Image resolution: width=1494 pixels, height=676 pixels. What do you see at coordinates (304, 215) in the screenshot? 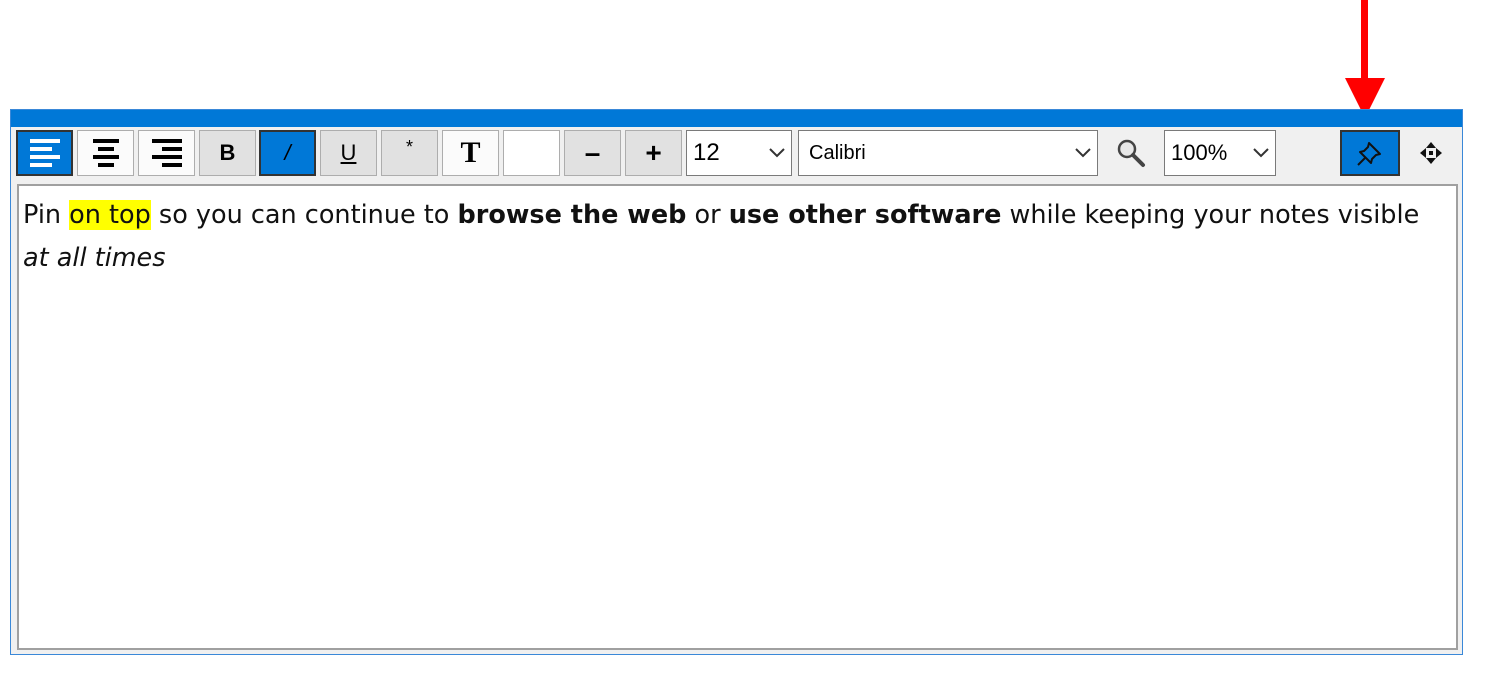
I see `note-text-plain: so you can continue to` at bounding box center [304, 215].